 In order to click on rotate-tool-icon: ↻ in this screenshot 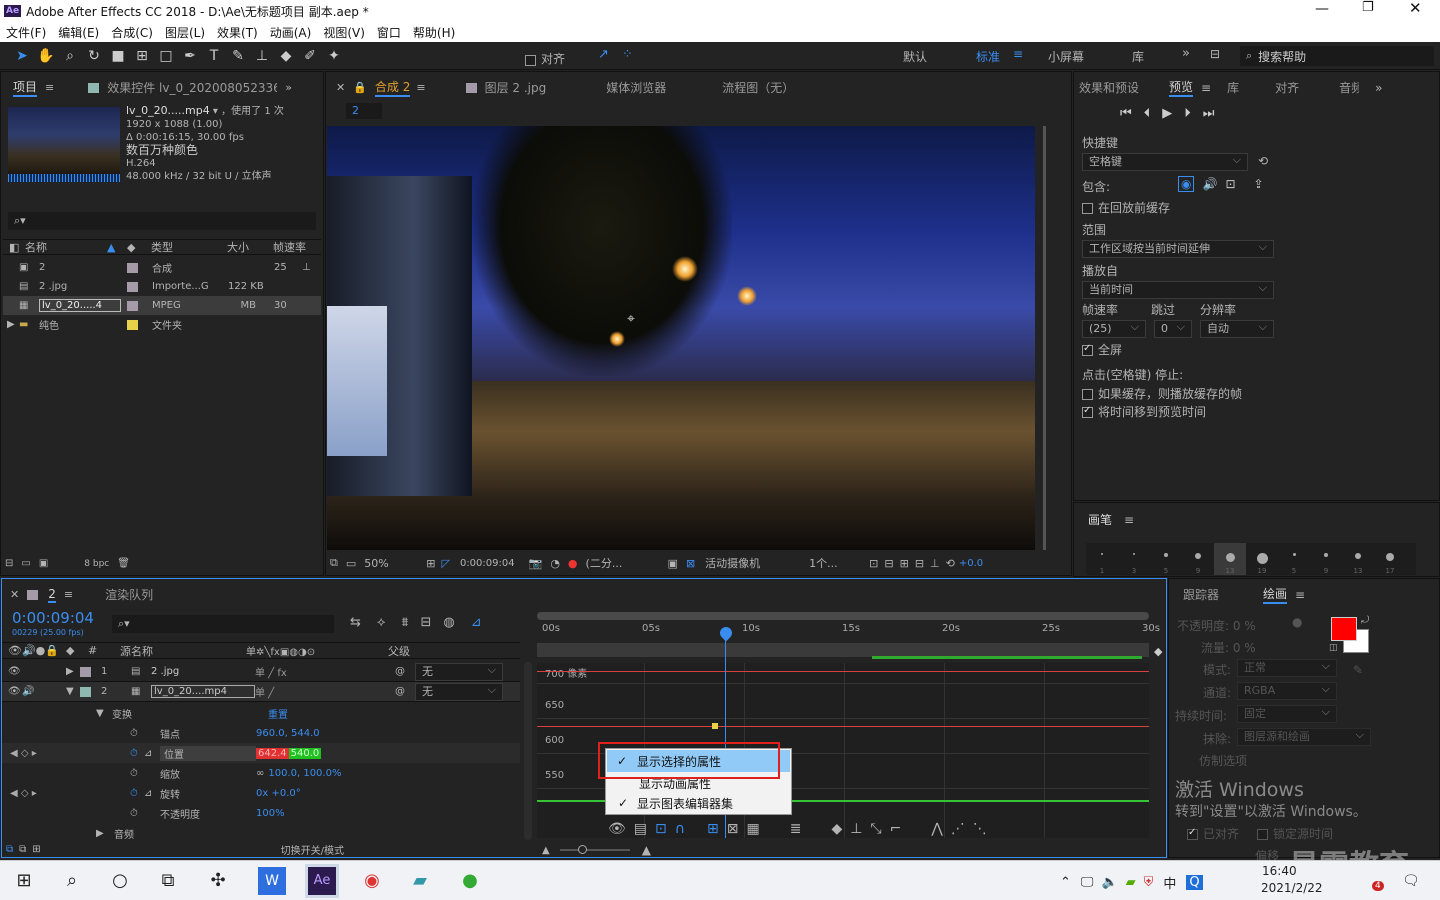, I will do `click(94, 56)`.